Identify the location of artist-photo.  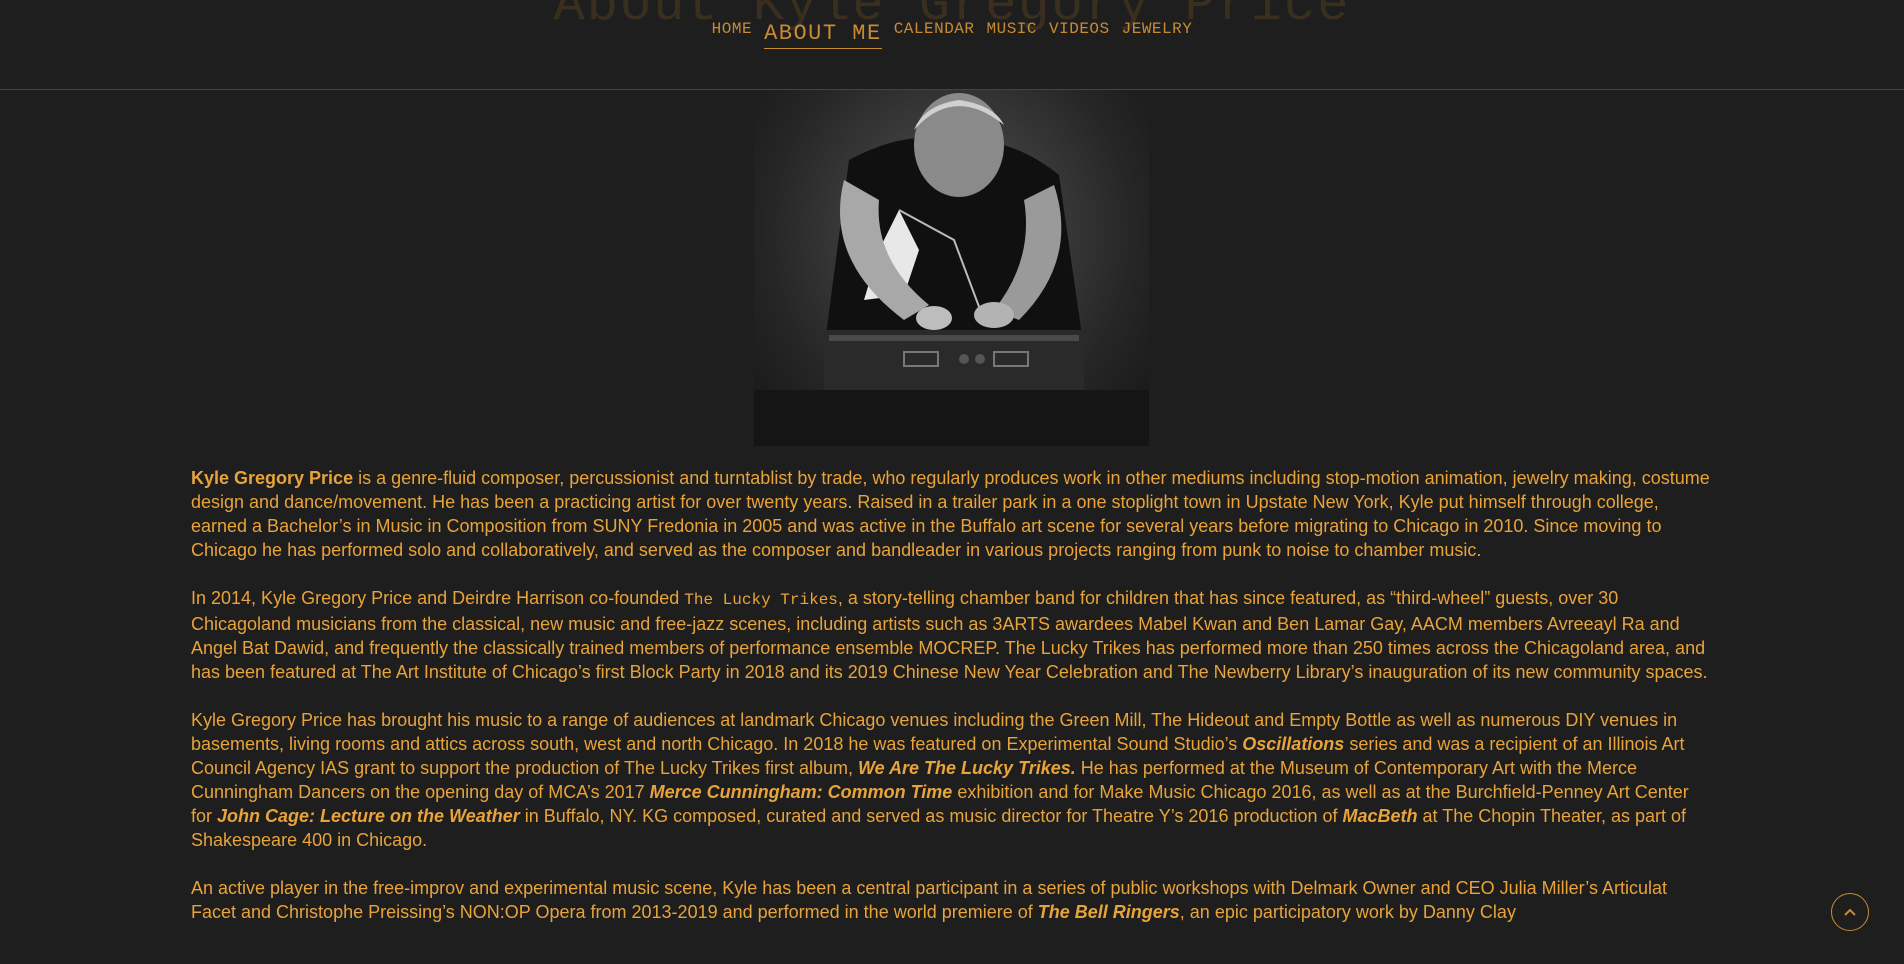
(951, 268).